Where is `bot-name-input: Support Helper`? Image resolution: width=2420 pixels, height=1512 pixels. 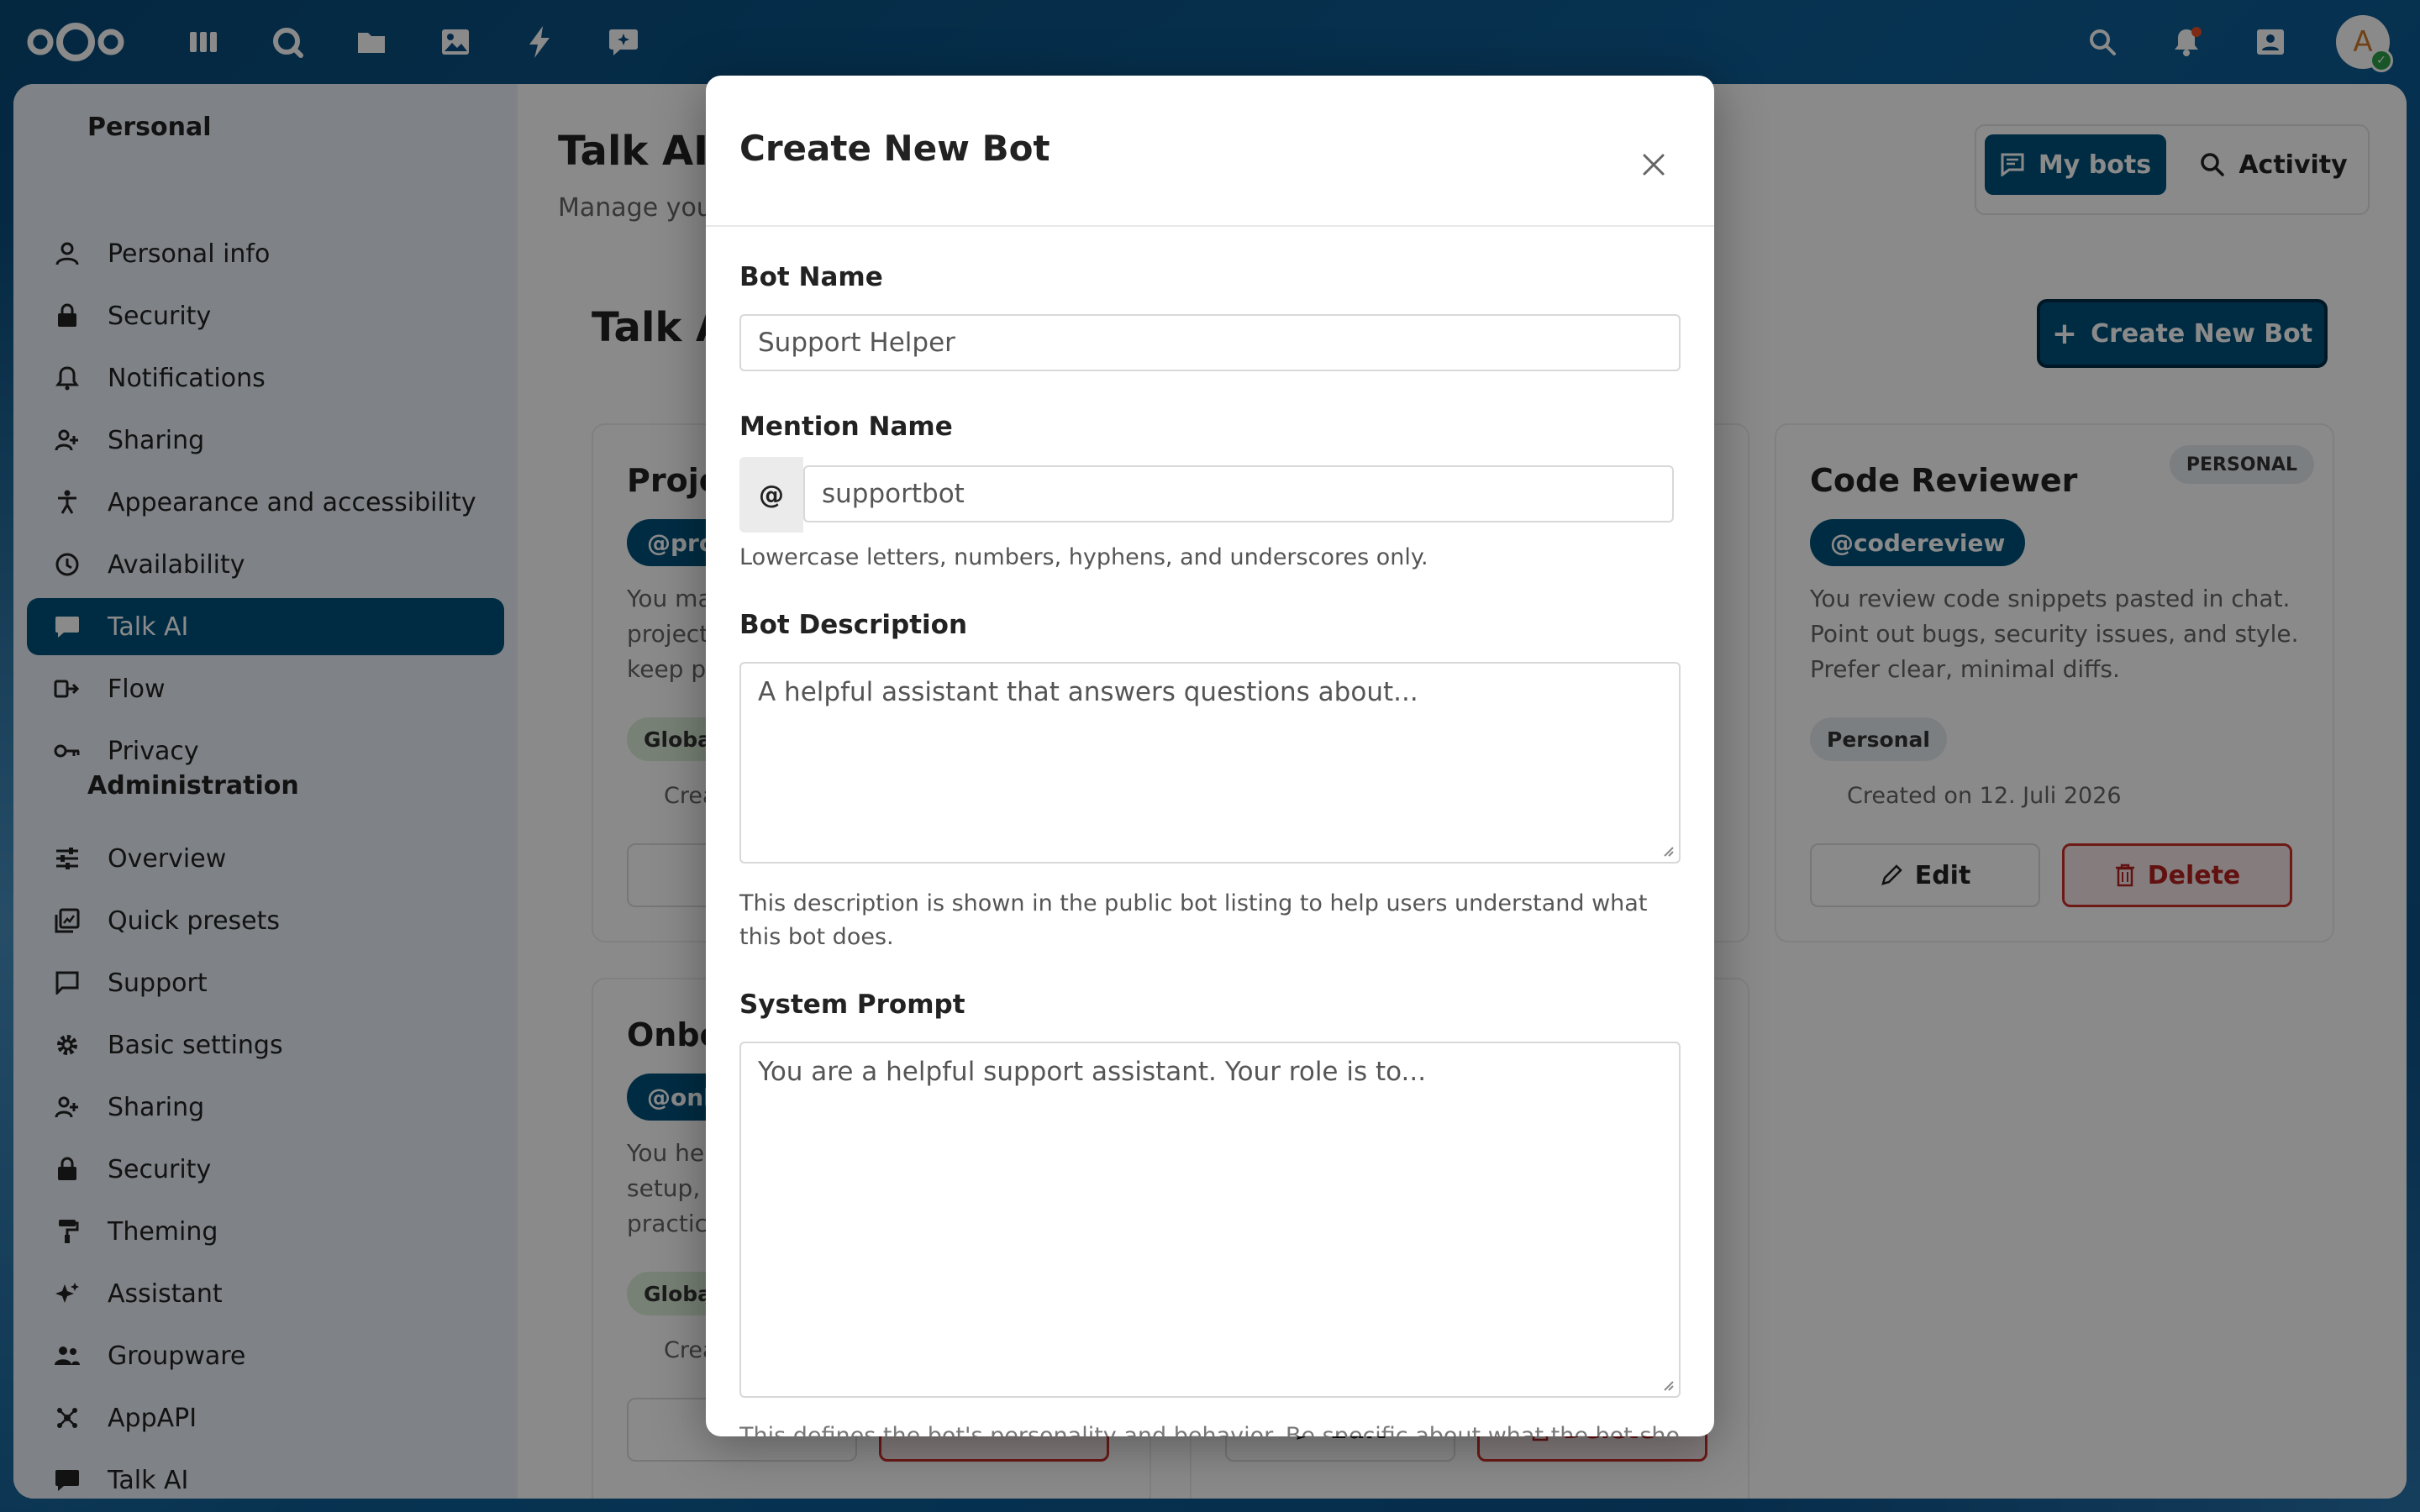
bot-name-input: Support Helper is located at coordinates (1210, 342).